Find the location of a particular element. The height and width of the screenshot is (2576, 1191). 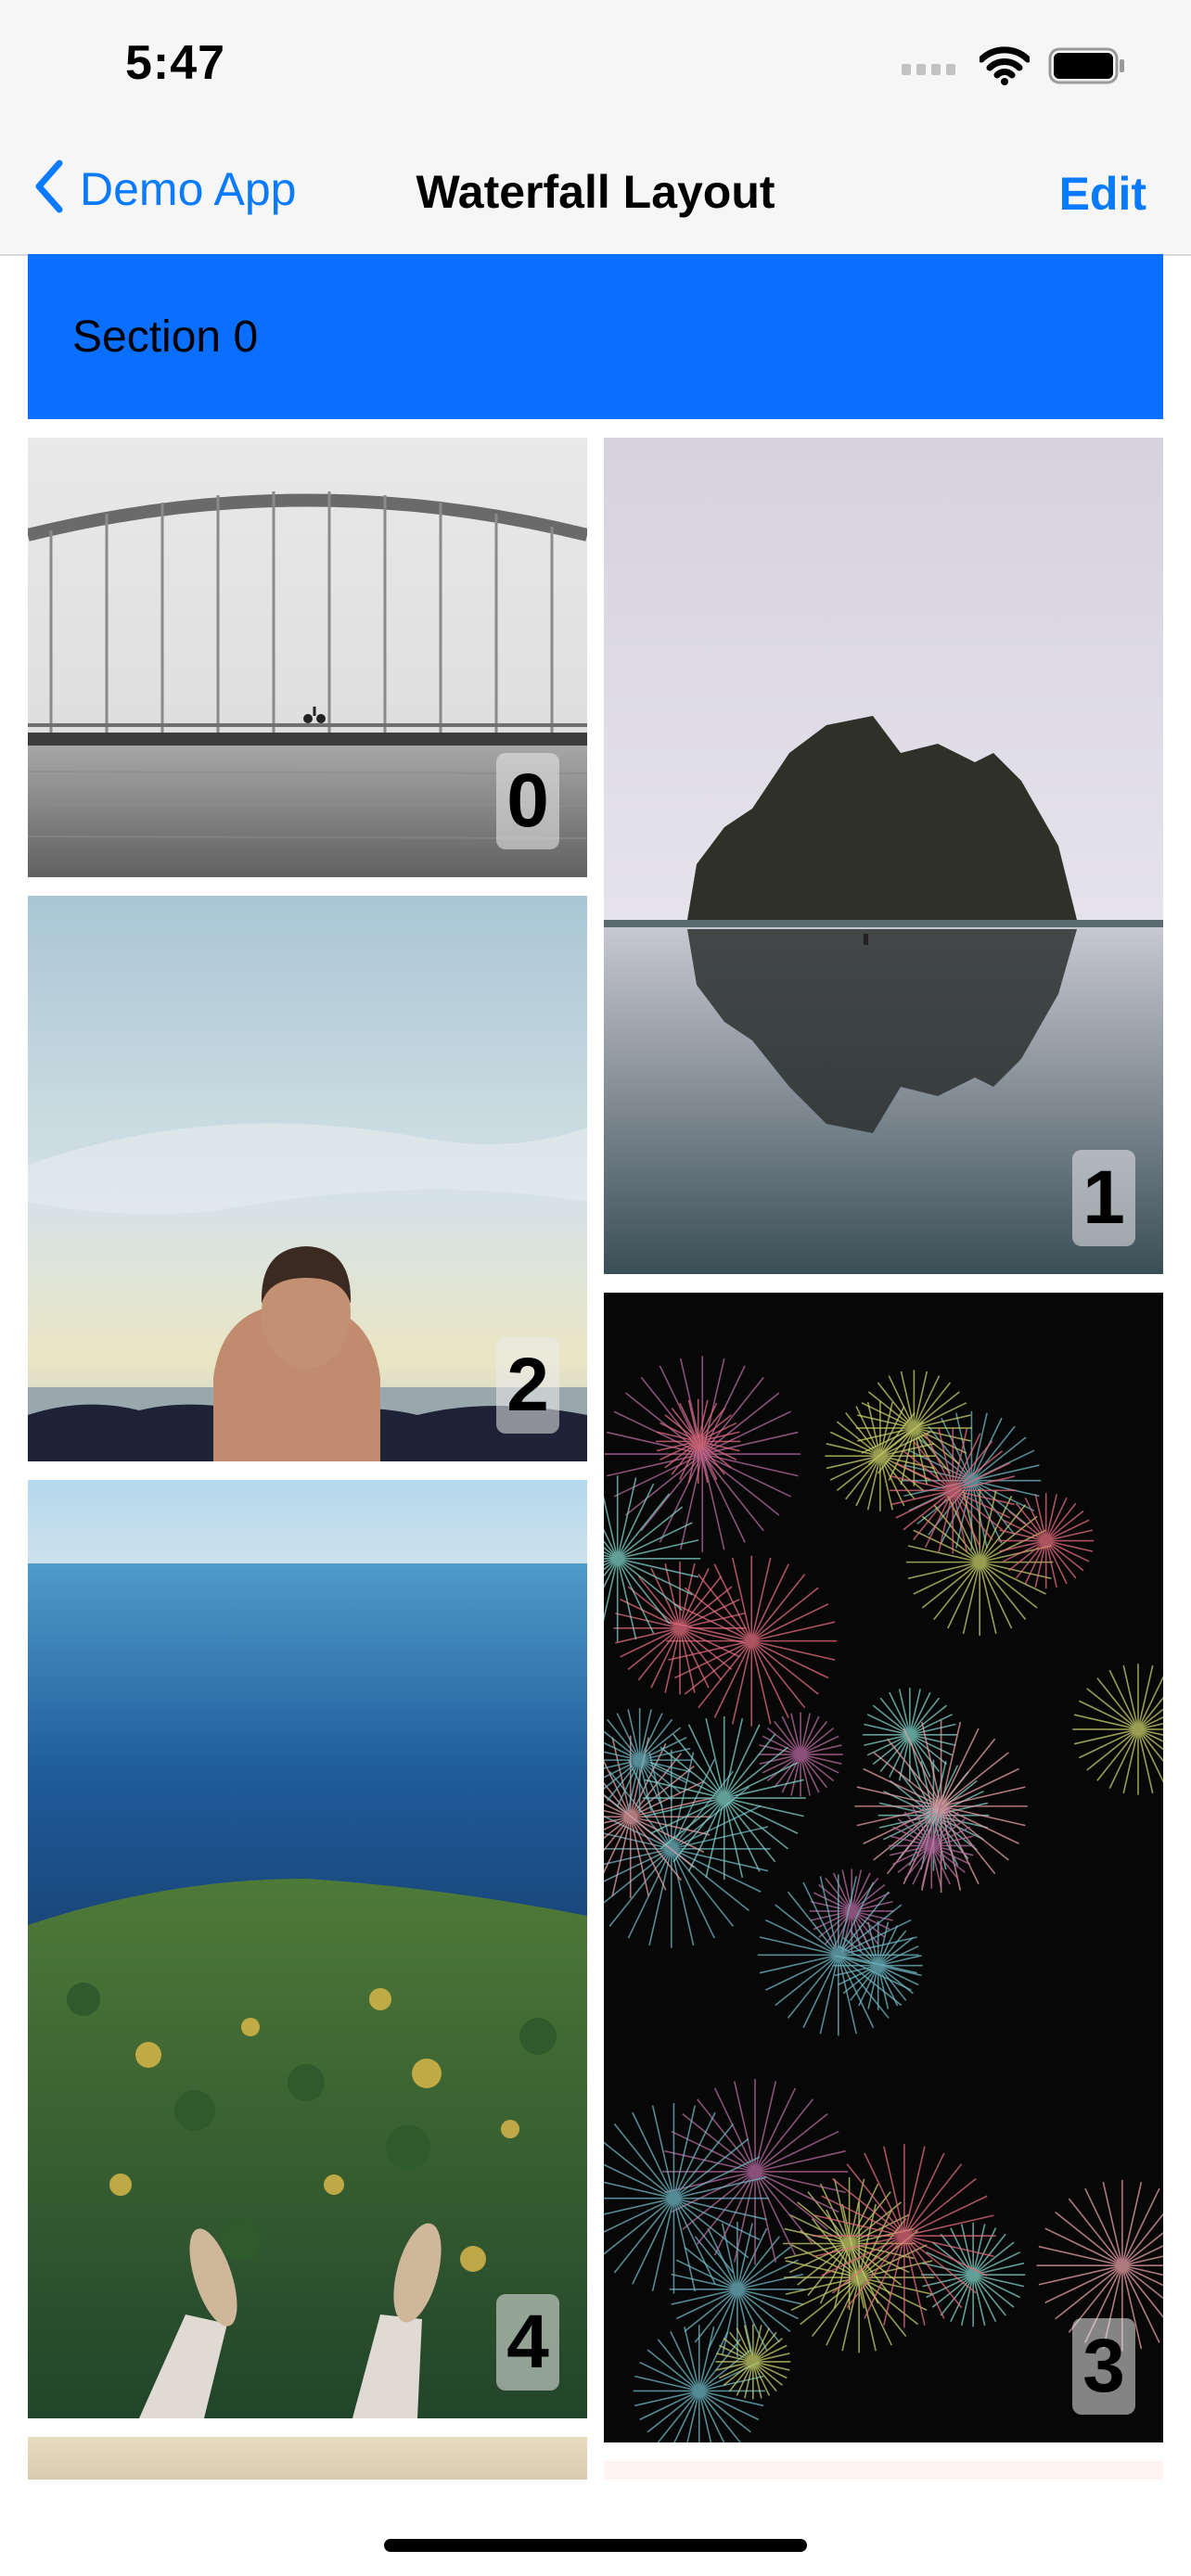

item-index-badge: 4 is located at coordinates (527, 2342).